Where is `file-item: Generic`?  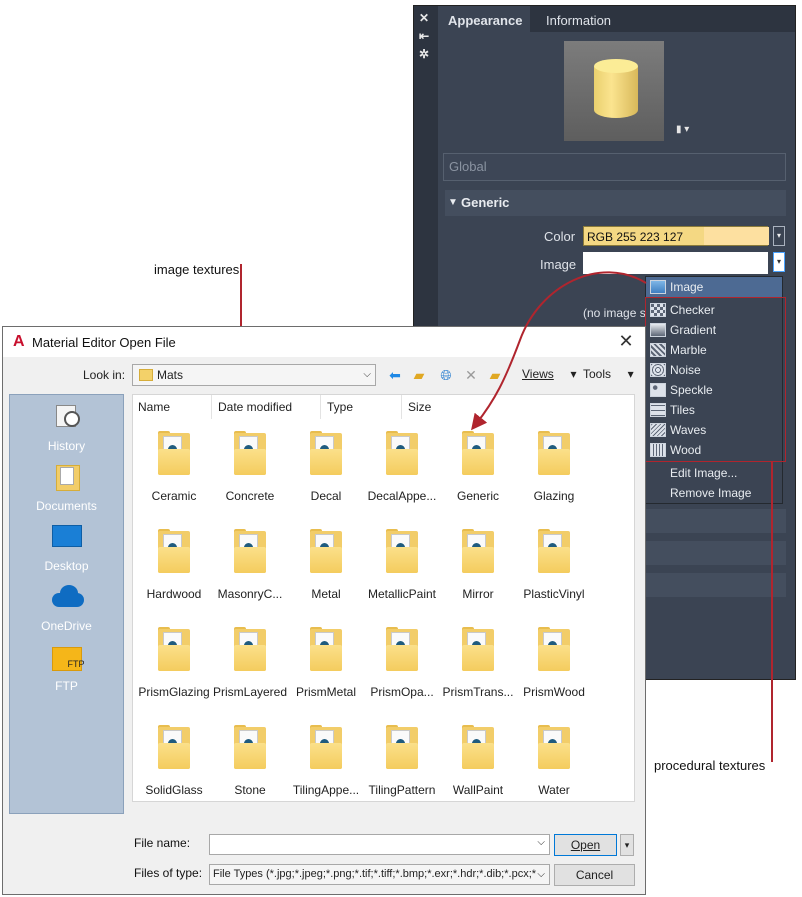
file-item: Generic is located at coordinates (478, 471).